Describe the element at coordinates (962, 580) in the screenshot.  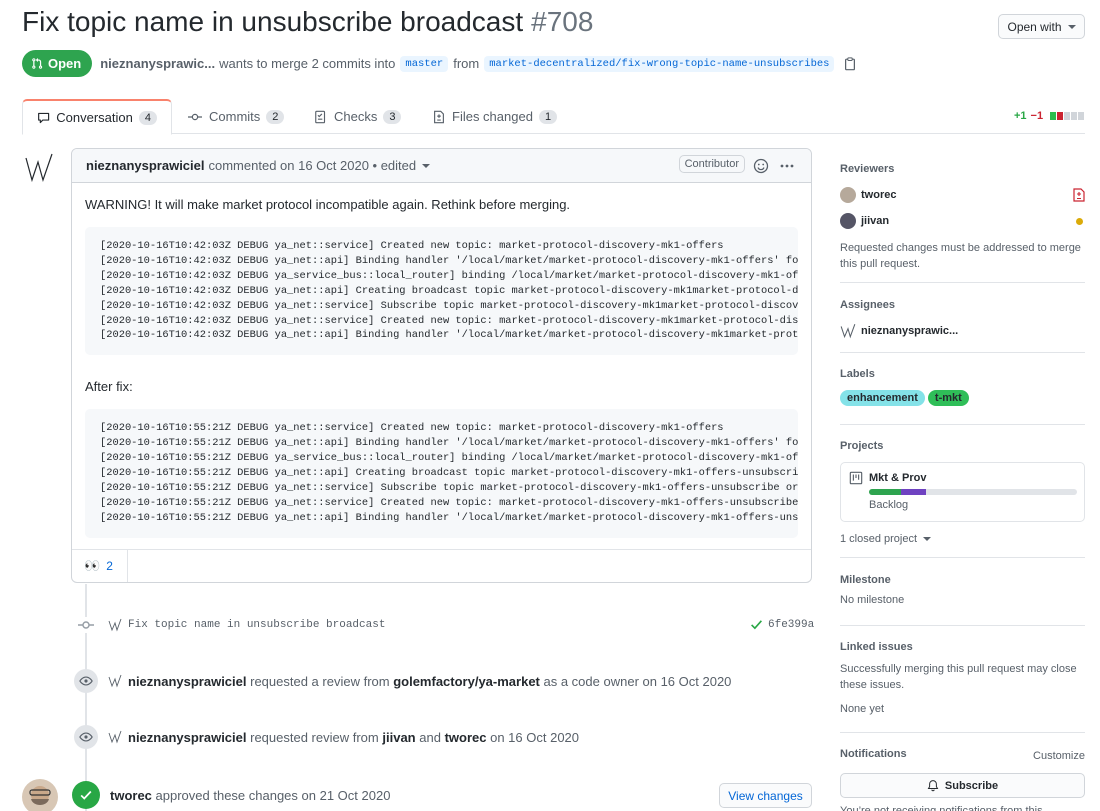
I see `milestone-title: Milestone` at that location.